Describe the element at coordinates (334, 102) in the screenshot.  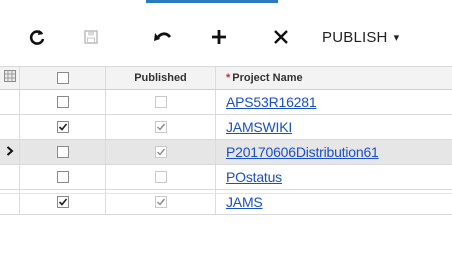
I see `project-name-cell: APS53R16281` at that location.